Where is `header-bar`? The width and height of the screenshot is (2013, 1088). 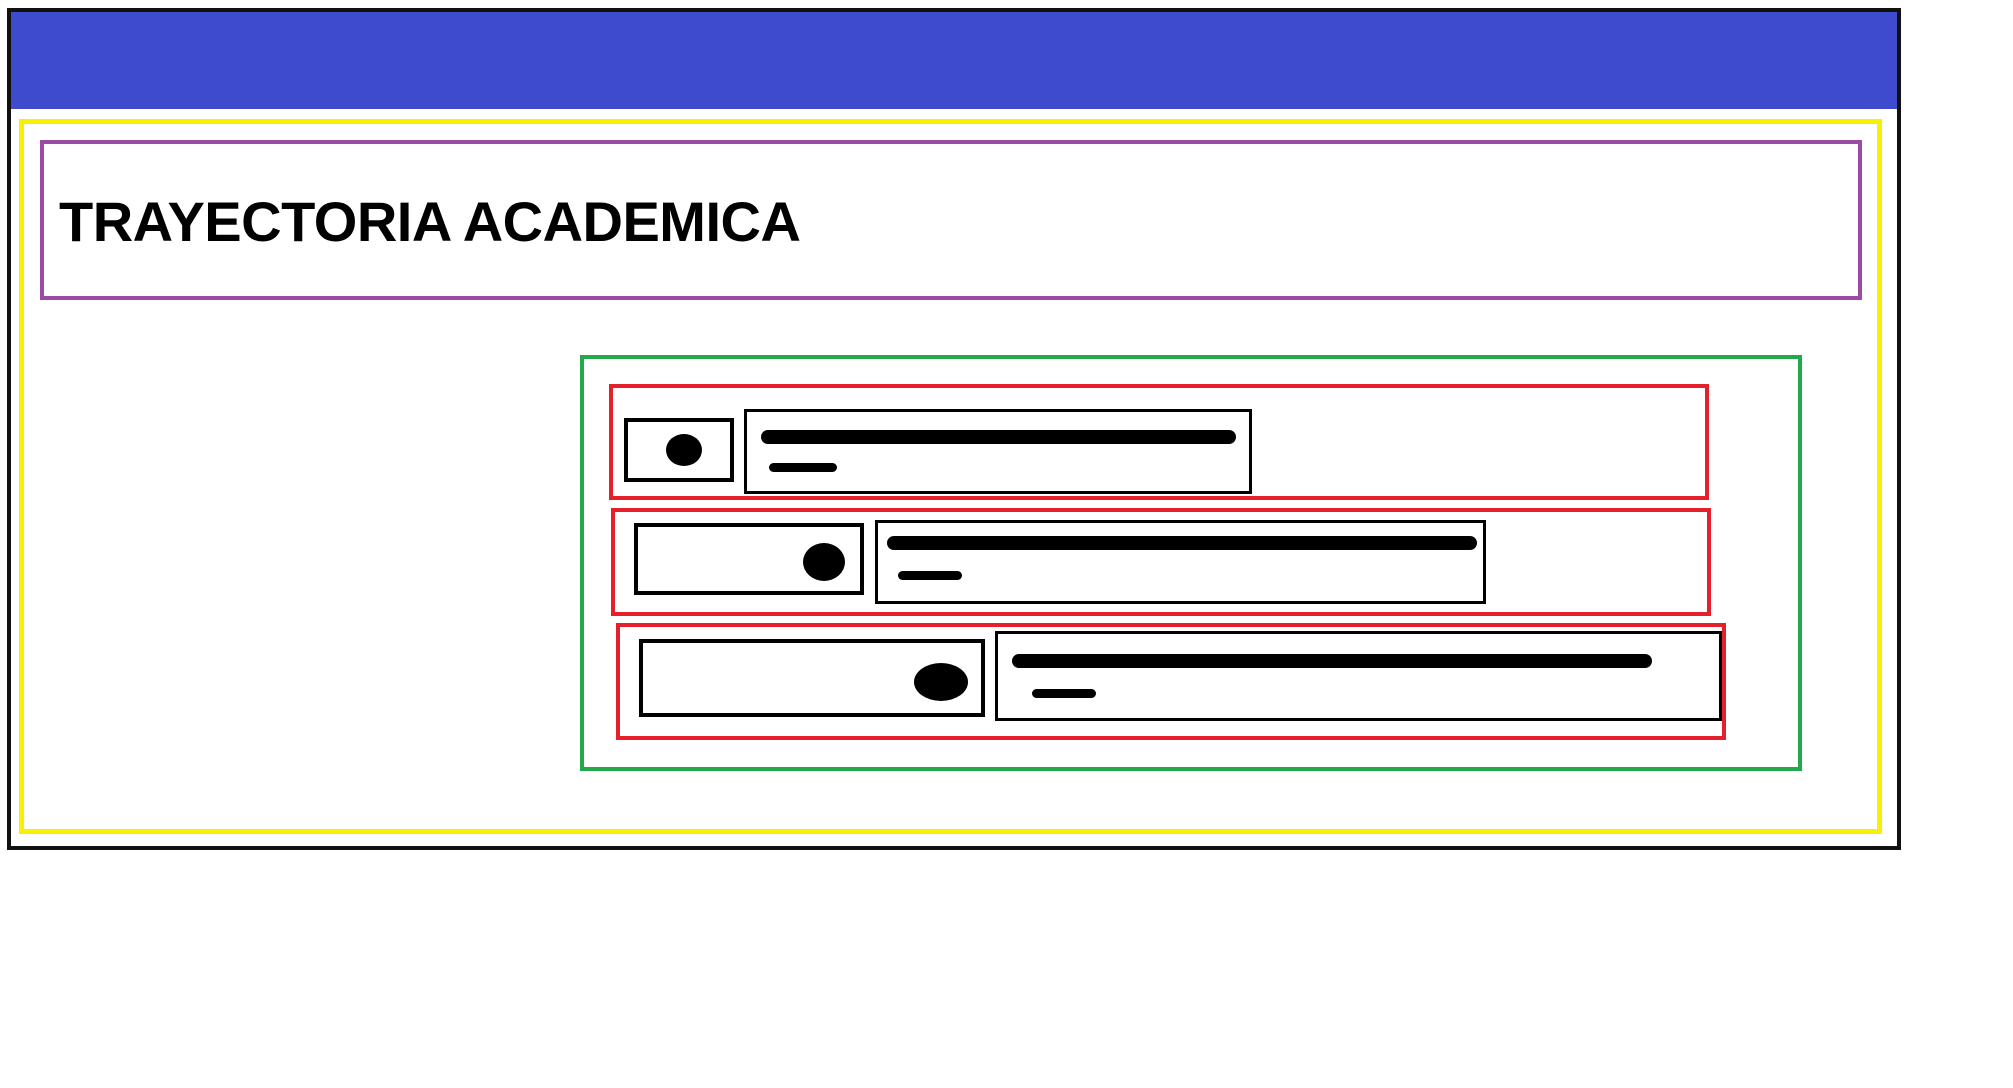 header-bar is located at coordinates (954, 60).